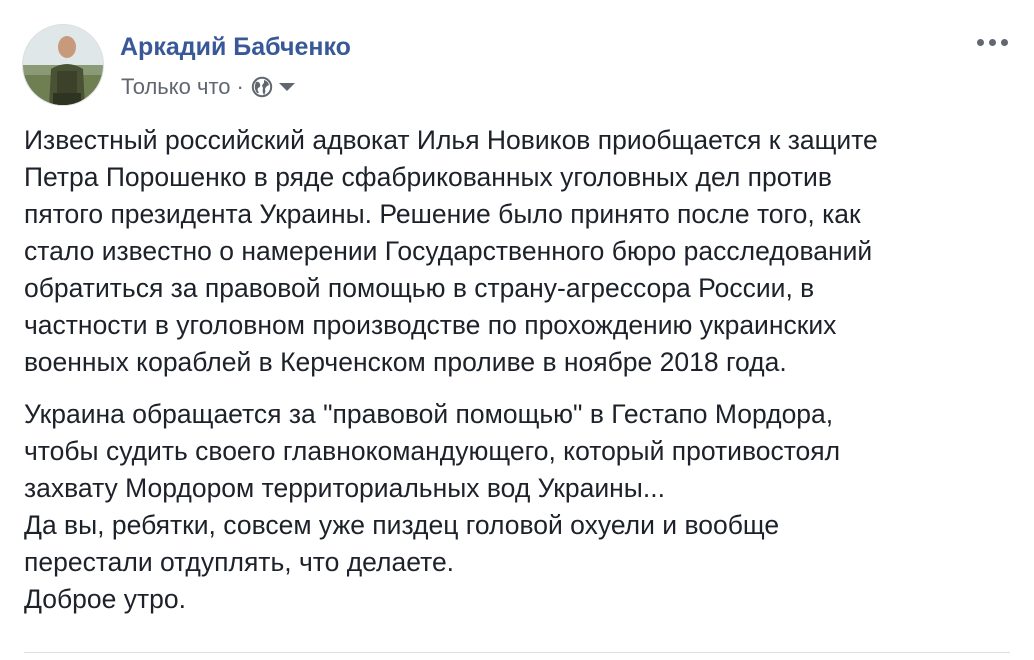 This screenshot has width=1034, height=660. I want to click on more-options-icon, so click(980, 42).